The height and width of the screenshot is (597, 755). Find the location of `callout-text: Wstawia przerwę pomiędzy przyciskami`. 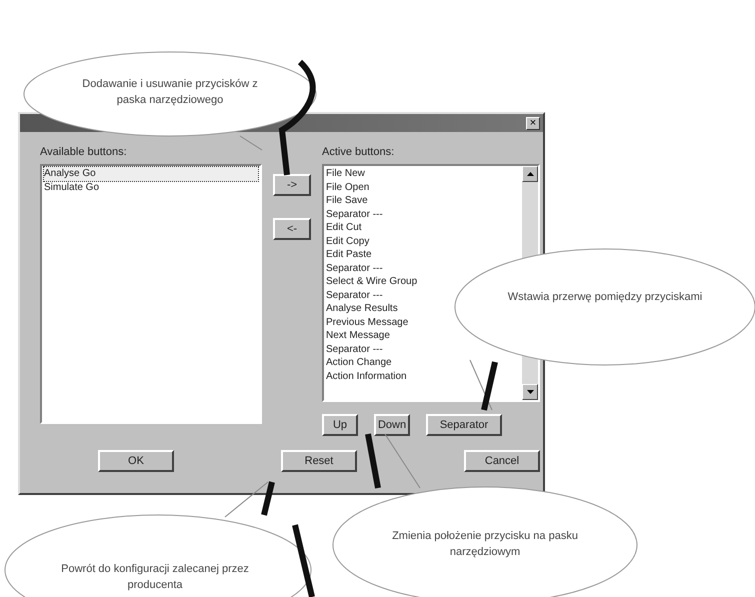

callout-text: Wstawia przerwę pomiędzy przyciskami is located at coordinates (605, 297).